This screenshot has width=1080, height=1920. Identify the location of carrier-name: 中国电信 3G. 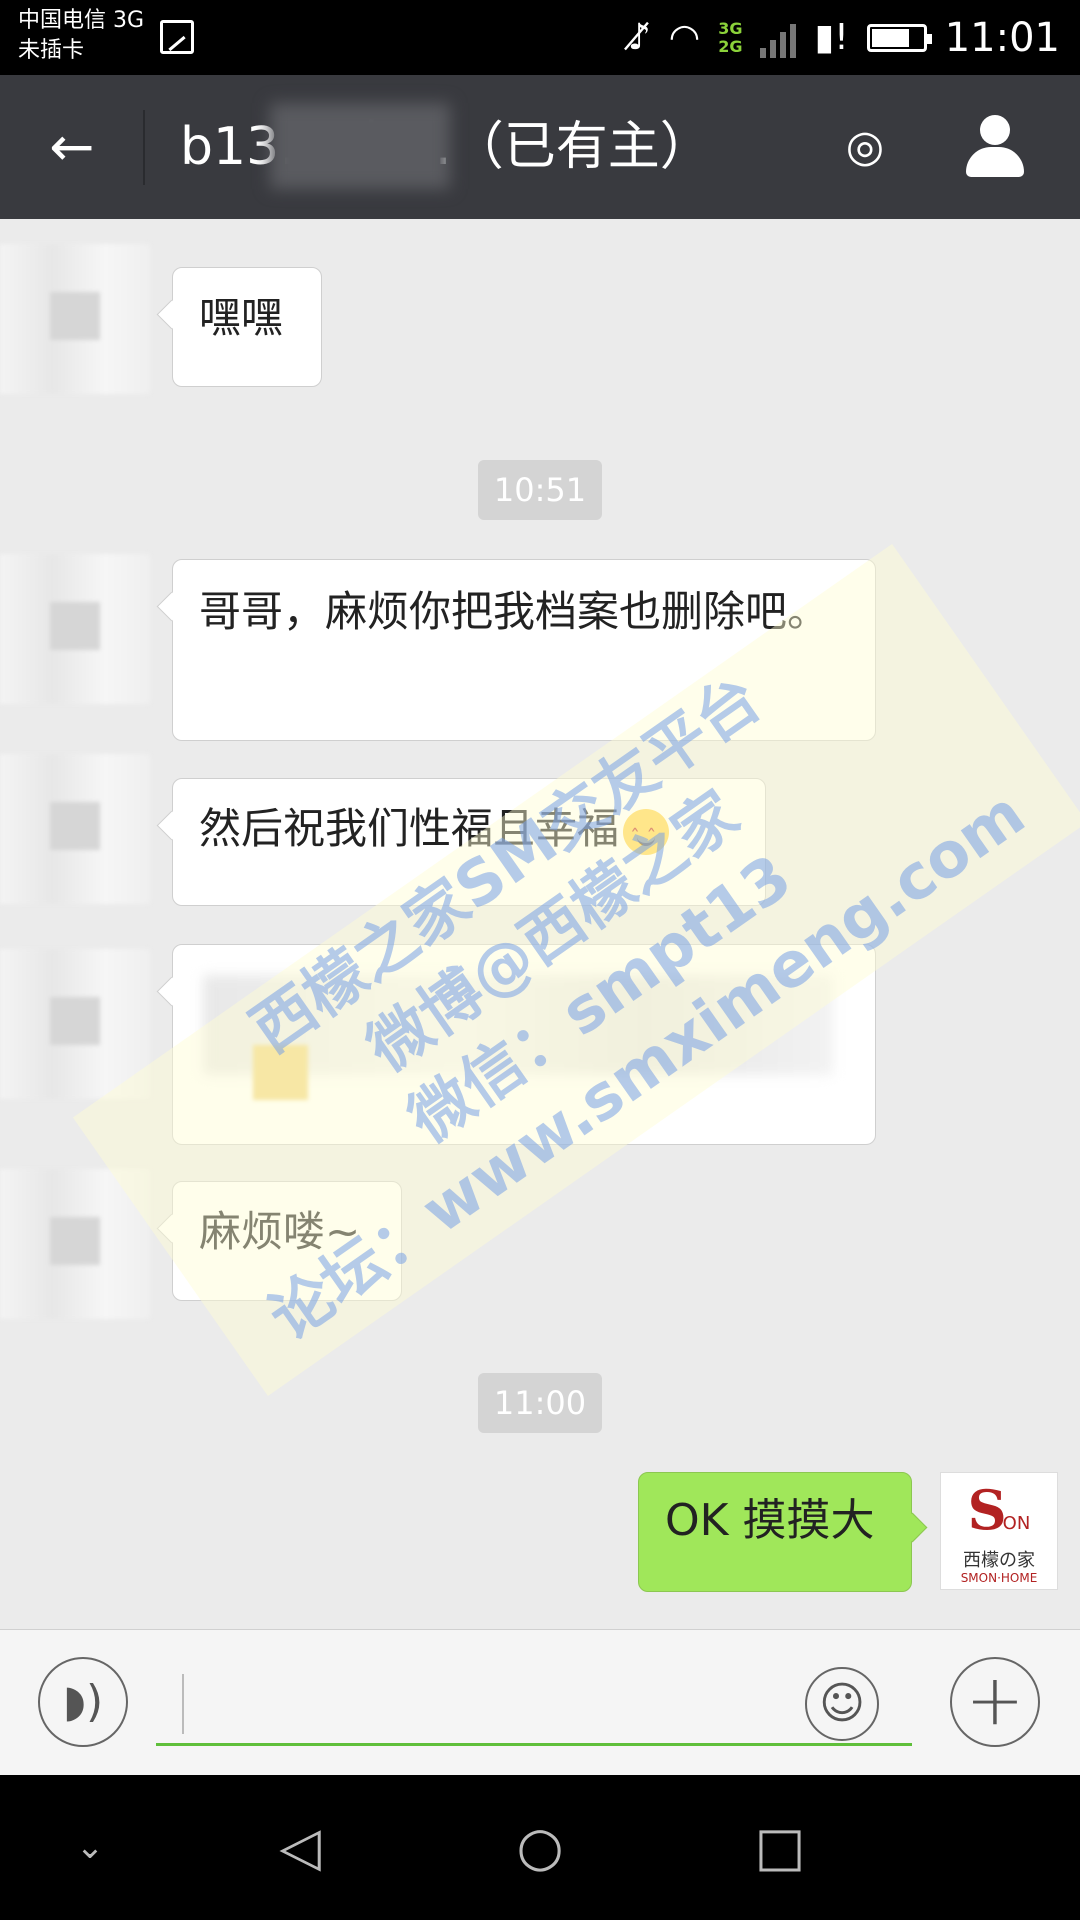
(81, 20).